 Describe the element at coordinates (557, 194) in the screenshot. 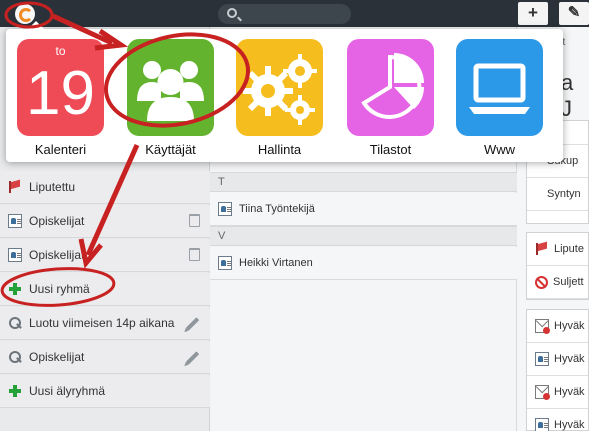

I see `birthdate-field-label: Syntyn` at that location.